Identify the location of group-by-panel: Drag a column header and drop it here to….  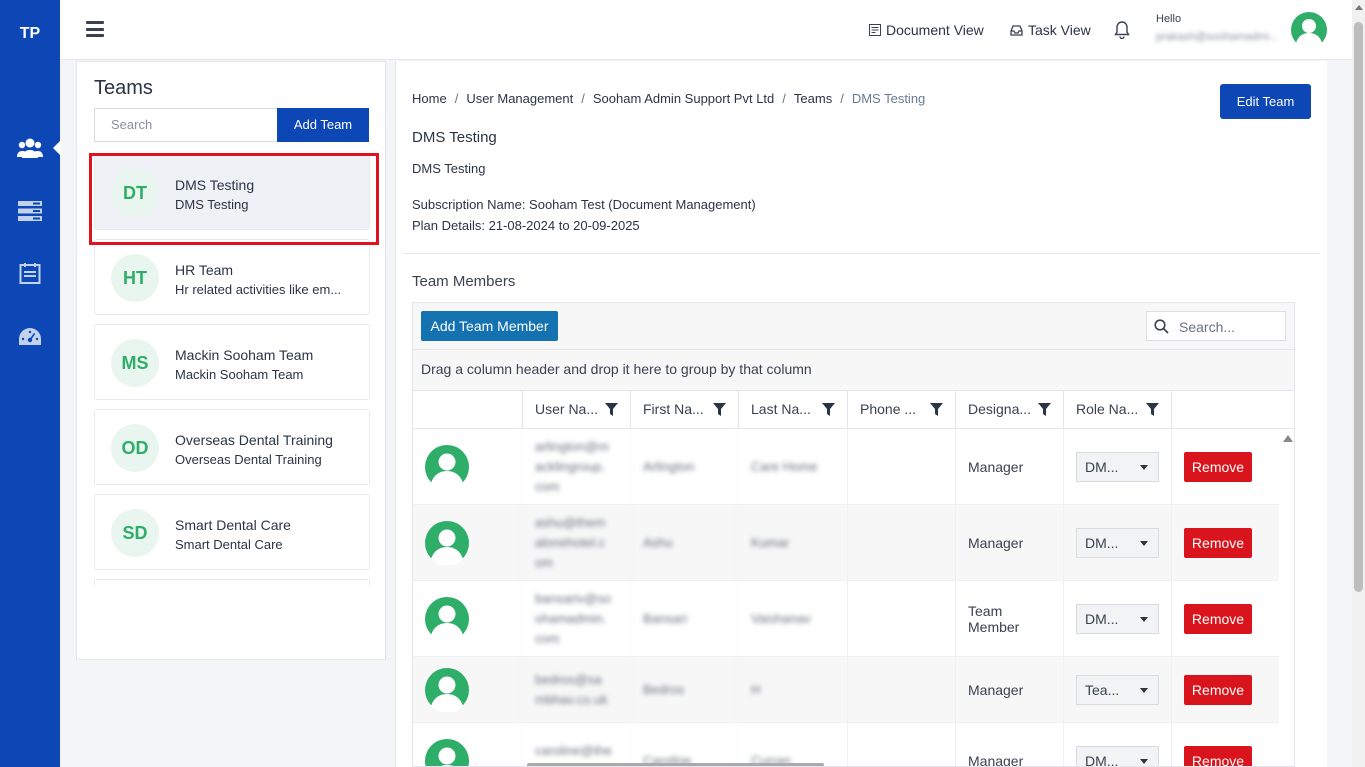
(853, 370).